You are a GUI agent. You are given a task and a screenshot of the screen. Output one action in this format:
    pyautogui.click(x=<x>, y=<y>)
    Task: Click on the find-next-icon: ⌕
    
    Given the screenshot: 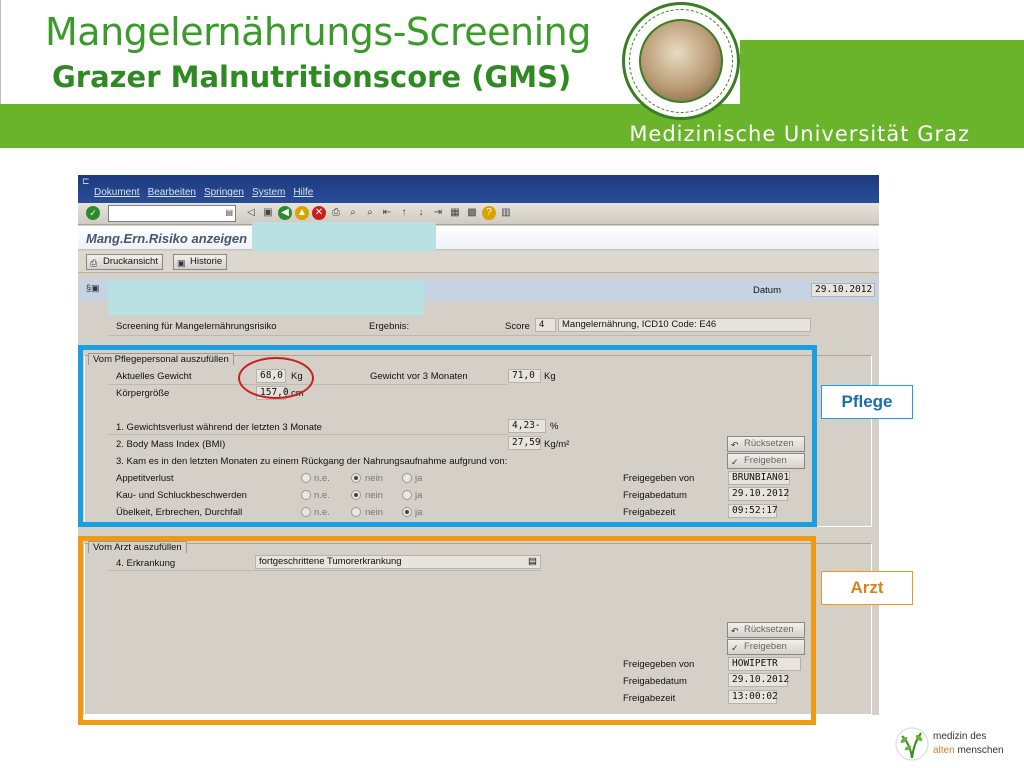 What is the action you would take?
    pyautogui.click(x=370, y=213)
    